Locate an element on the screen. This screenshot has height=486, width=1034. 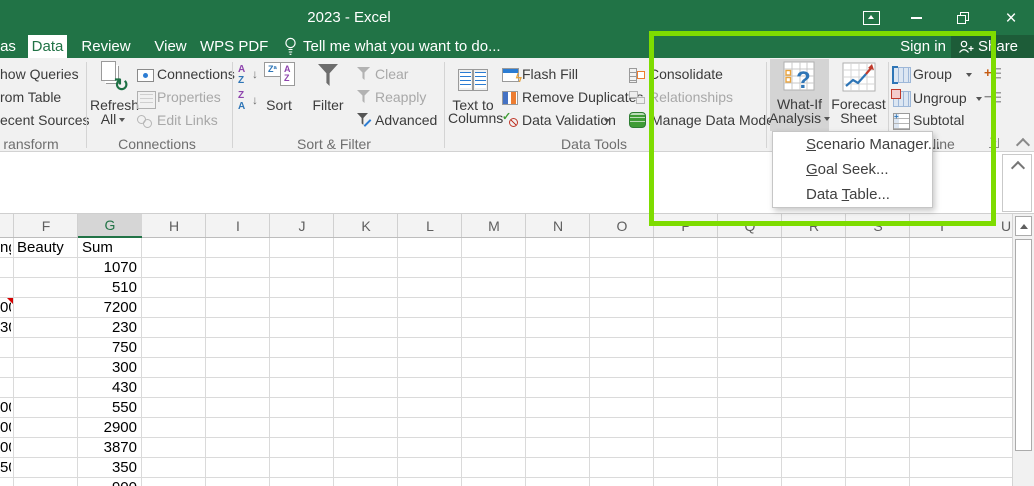
column-header-h: H is located at coordinates (174, 226).